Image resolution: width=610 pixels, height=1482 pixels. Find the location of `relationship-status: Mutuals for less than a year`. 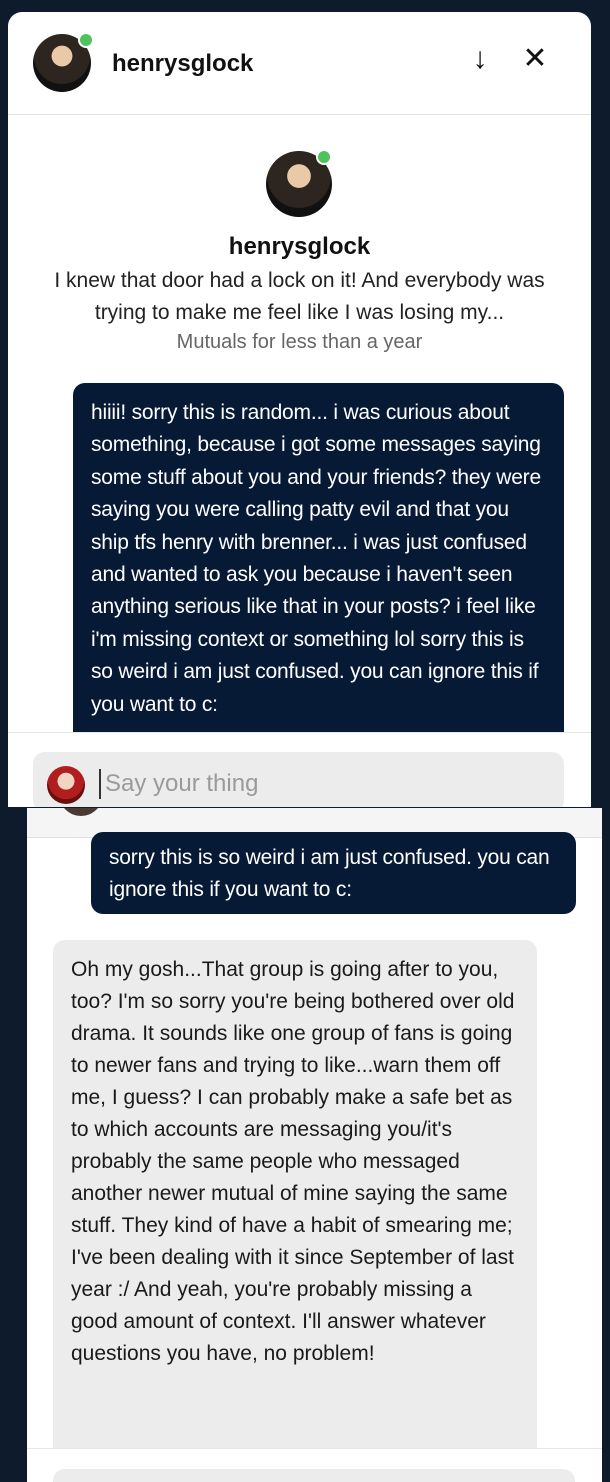

relationship-status: Mutuals for less than a year is located at coordinates (299, 342).